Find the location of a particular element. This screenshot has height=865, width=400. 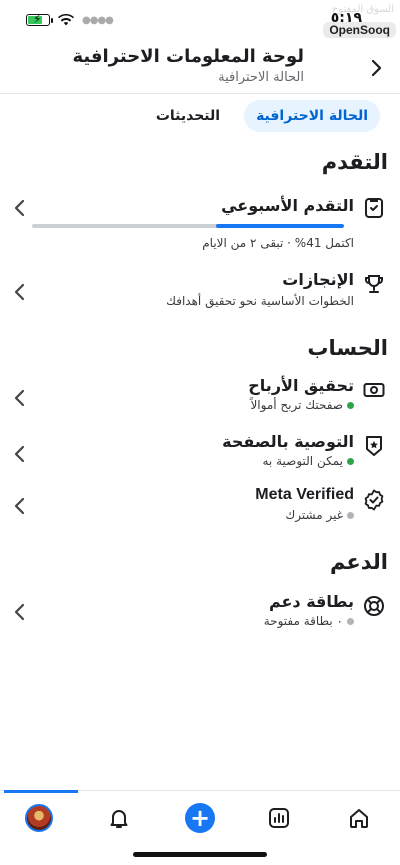

insights-chart-icon is located at coordinates (279, 818).